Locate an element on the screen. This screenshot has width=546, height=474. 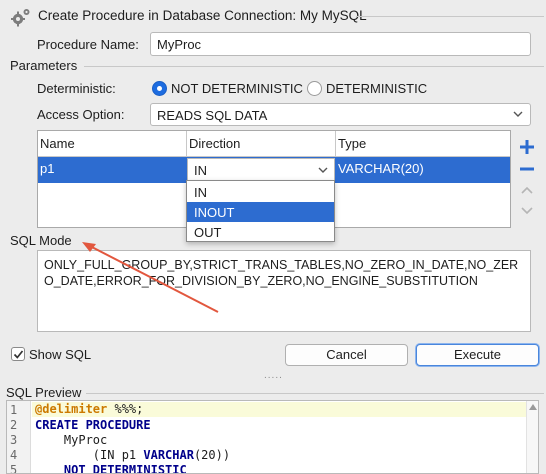
dropdown-option-in: IN is located at coordinates (260, 192).